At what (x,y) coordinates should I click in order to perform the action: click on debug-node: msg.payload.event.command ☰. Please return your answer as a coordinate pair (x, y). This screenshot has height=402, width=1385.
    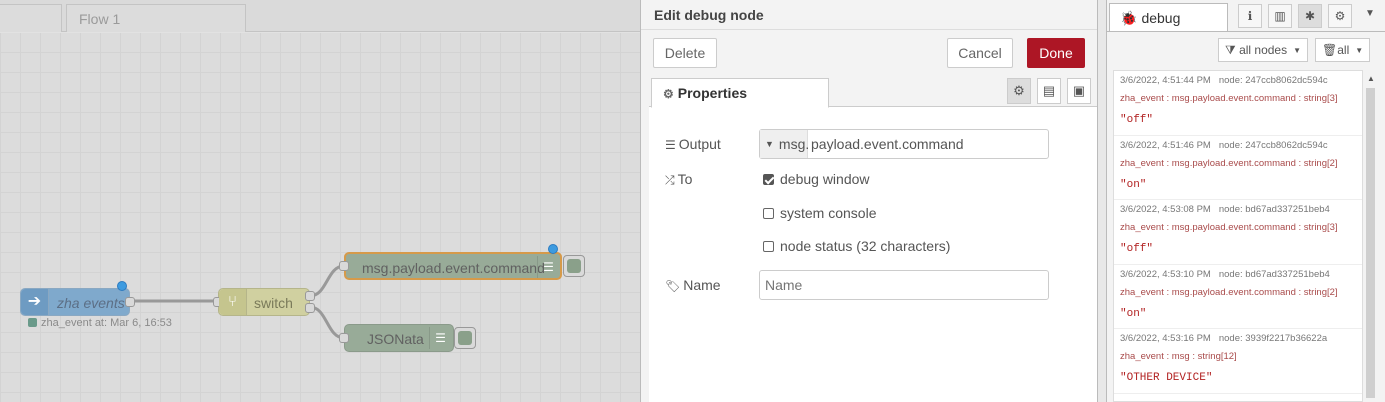
    Looking at the image, I should click on (450, 266).